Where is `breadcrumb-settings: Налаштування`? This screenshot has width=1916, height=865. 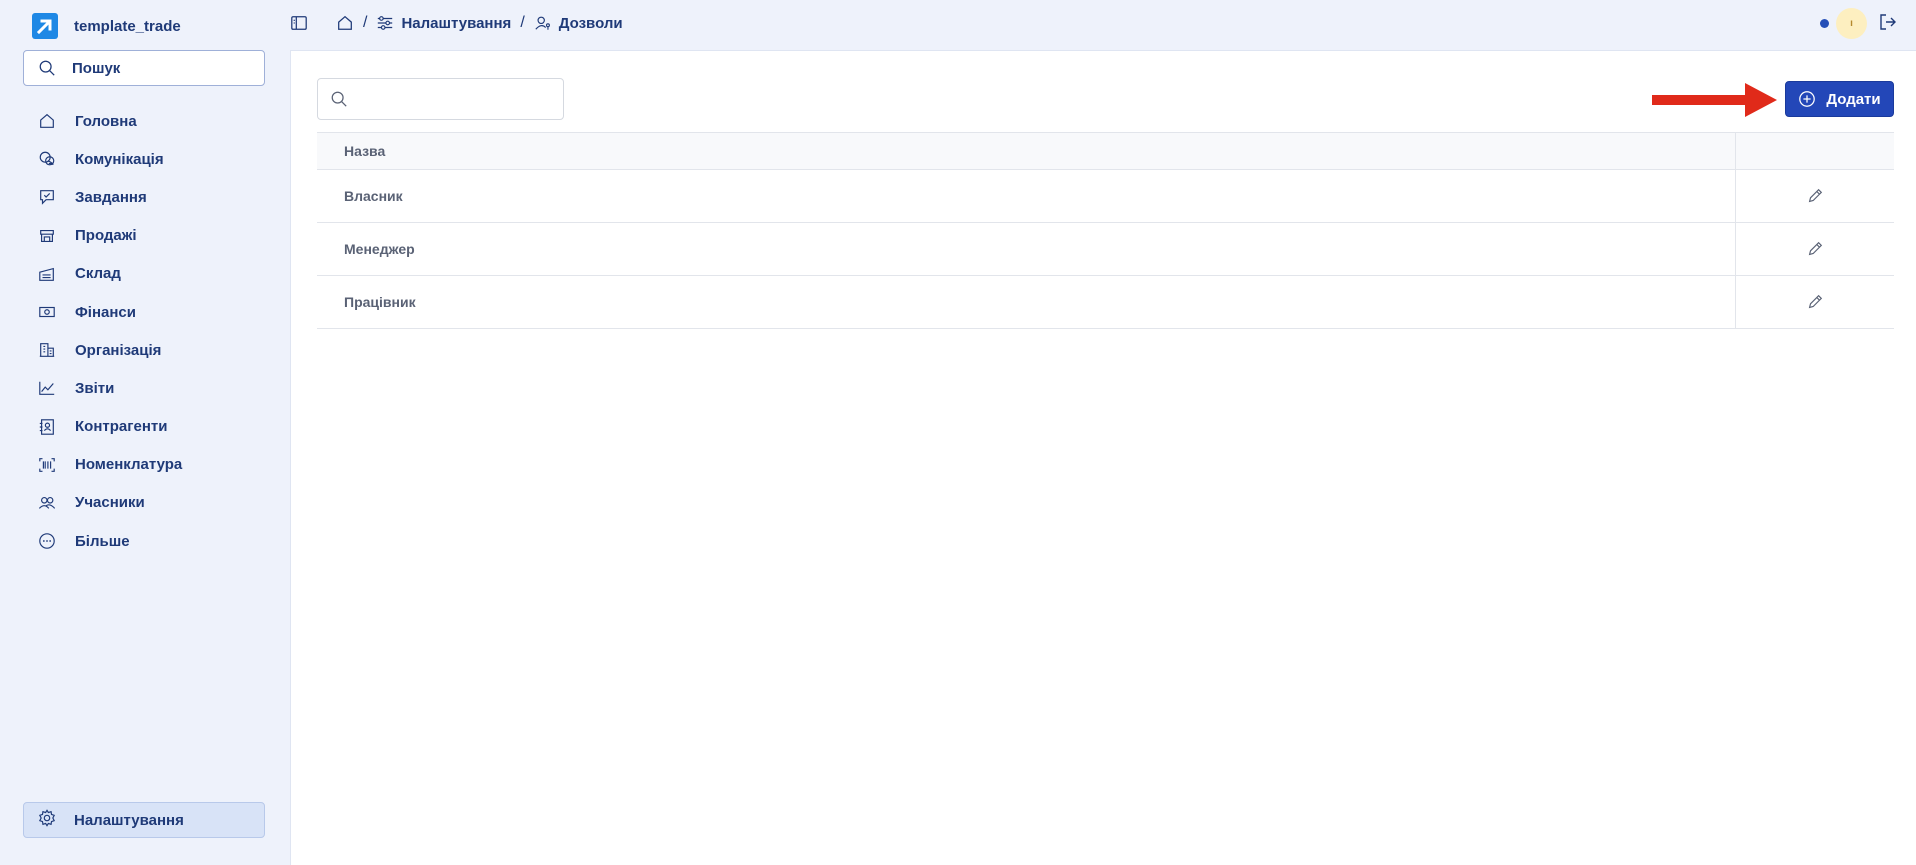 breadcrumb-settings: Налаштування is located at coordinates (443, 23).